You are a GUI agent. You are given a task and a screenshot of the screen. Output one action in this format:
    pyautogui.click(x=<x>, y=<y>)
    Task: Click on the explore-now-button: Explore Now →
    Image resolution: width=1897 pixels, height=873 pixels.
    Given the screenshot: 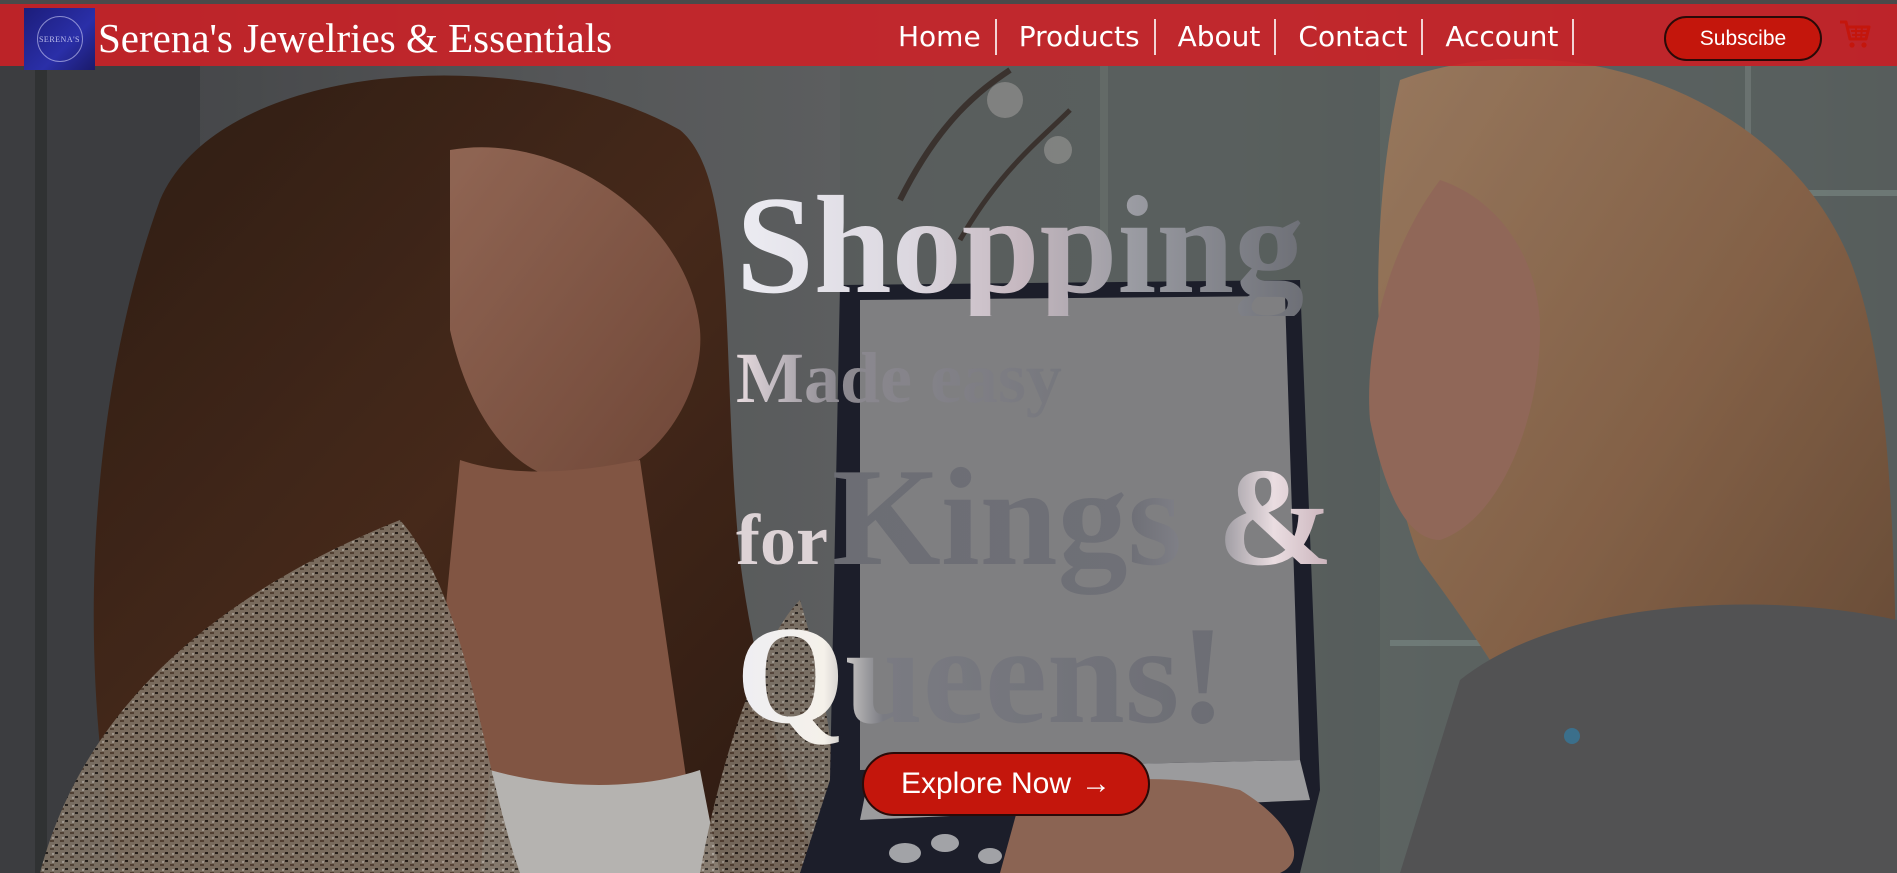 What is the action you would take?
    pyautogui.click(x=1006, y=784)
    